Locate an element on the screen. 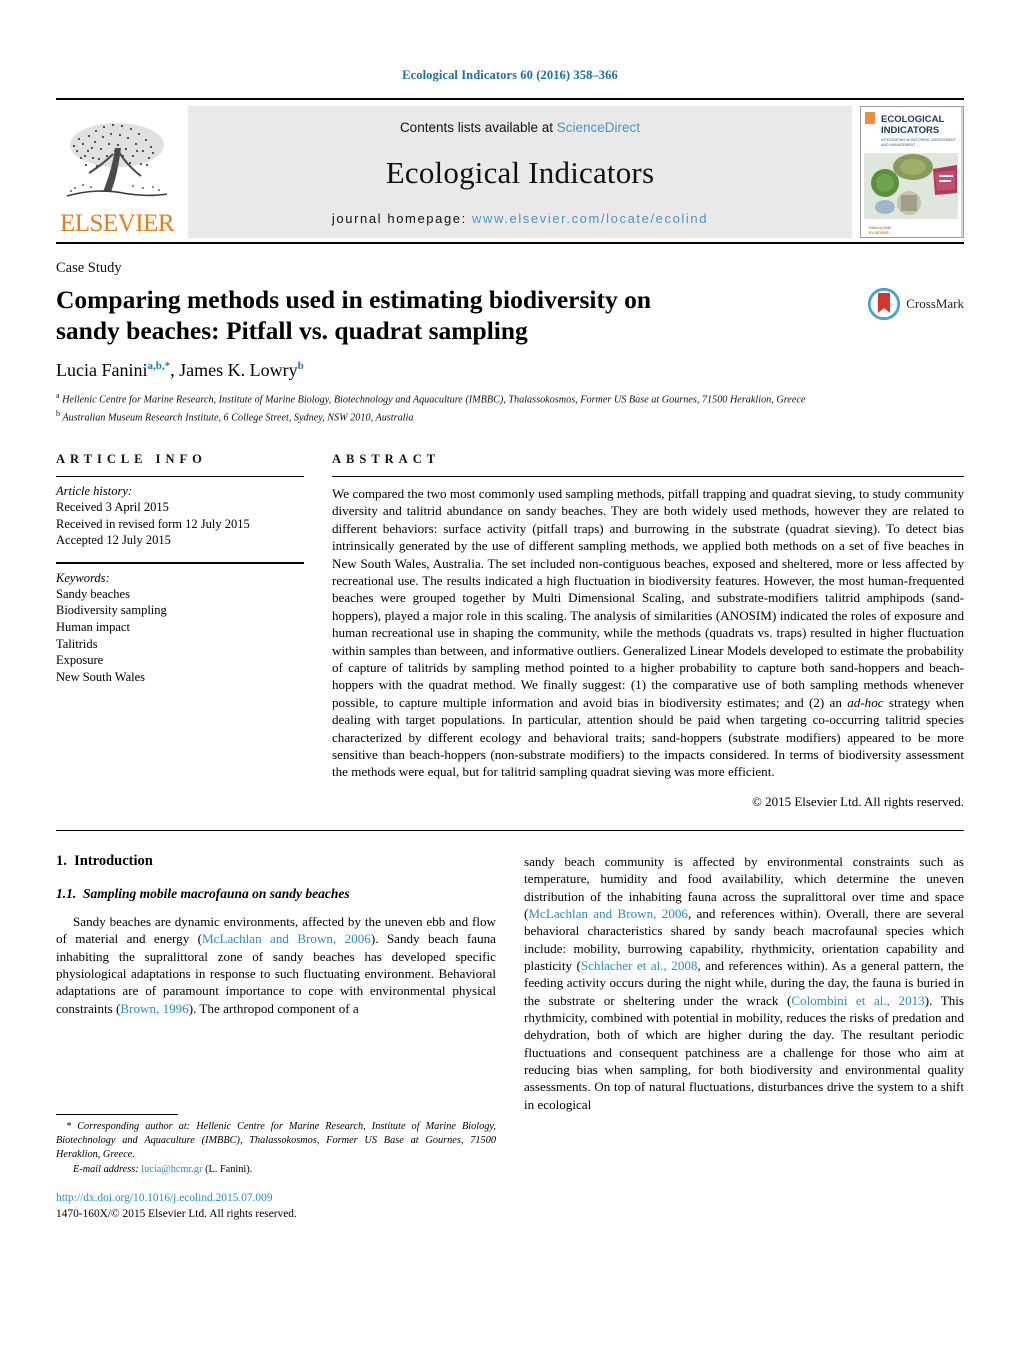  elsevier-logo: ELSEVIER is located at coordinates (117, 172).